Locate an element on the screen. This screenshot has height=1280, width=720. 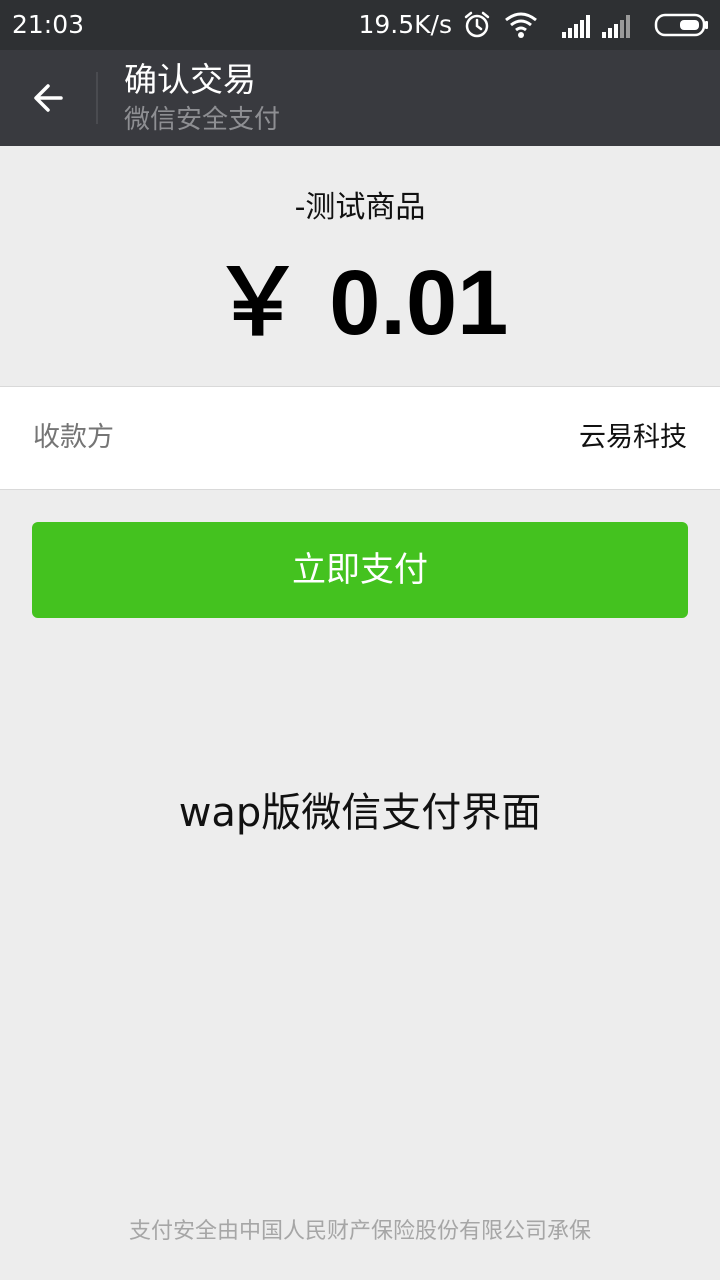
battery-icon is located at coordinates (681, 25).